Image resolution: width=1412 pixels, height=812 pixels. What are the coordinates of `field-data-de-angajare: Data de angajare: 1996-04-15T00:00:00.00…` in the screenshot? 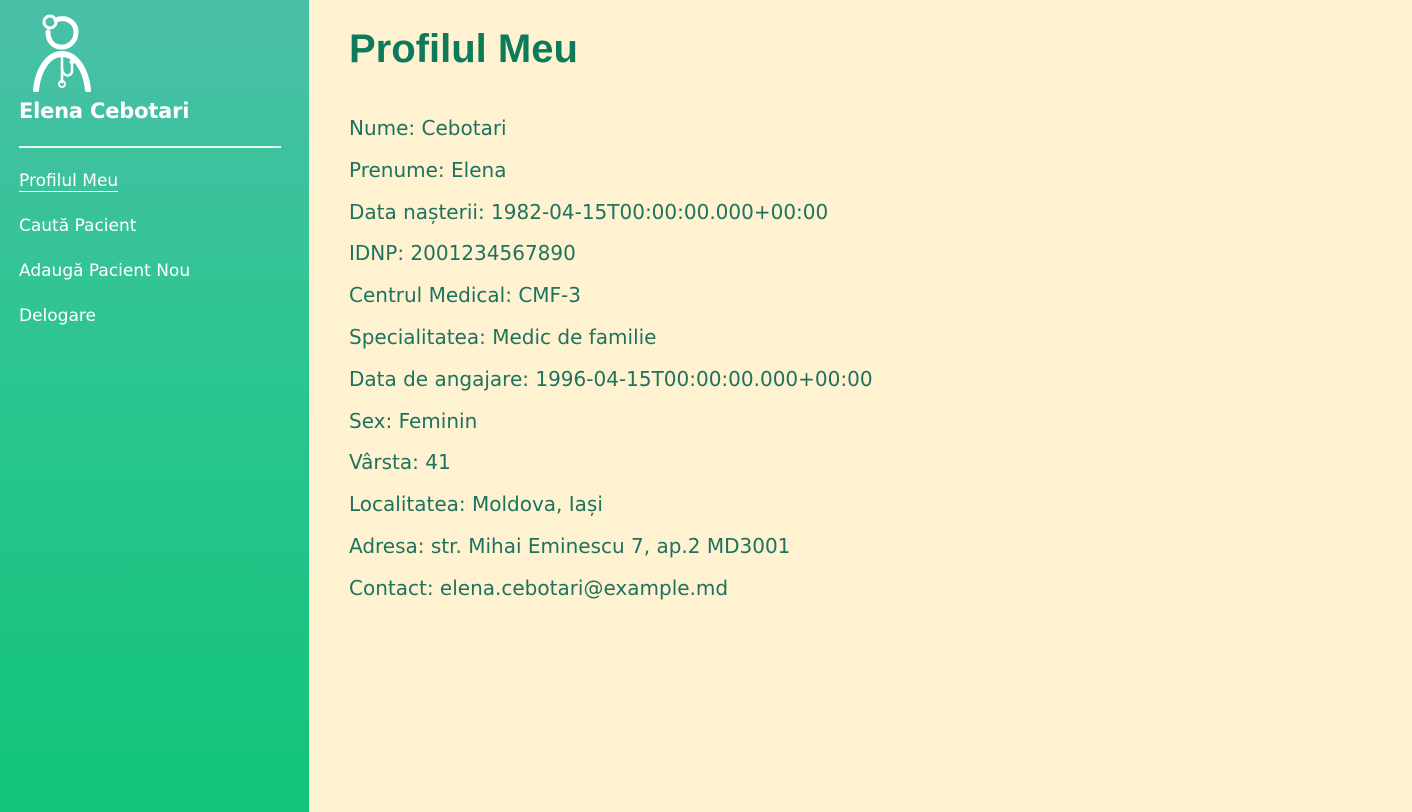 It's located at (611, 378).